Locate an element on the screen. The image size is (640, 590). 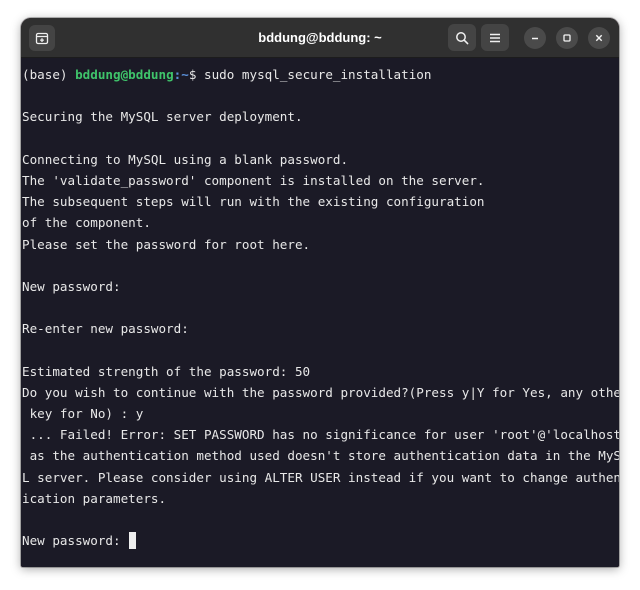
maximize-button is located at coordinates (567, 38).